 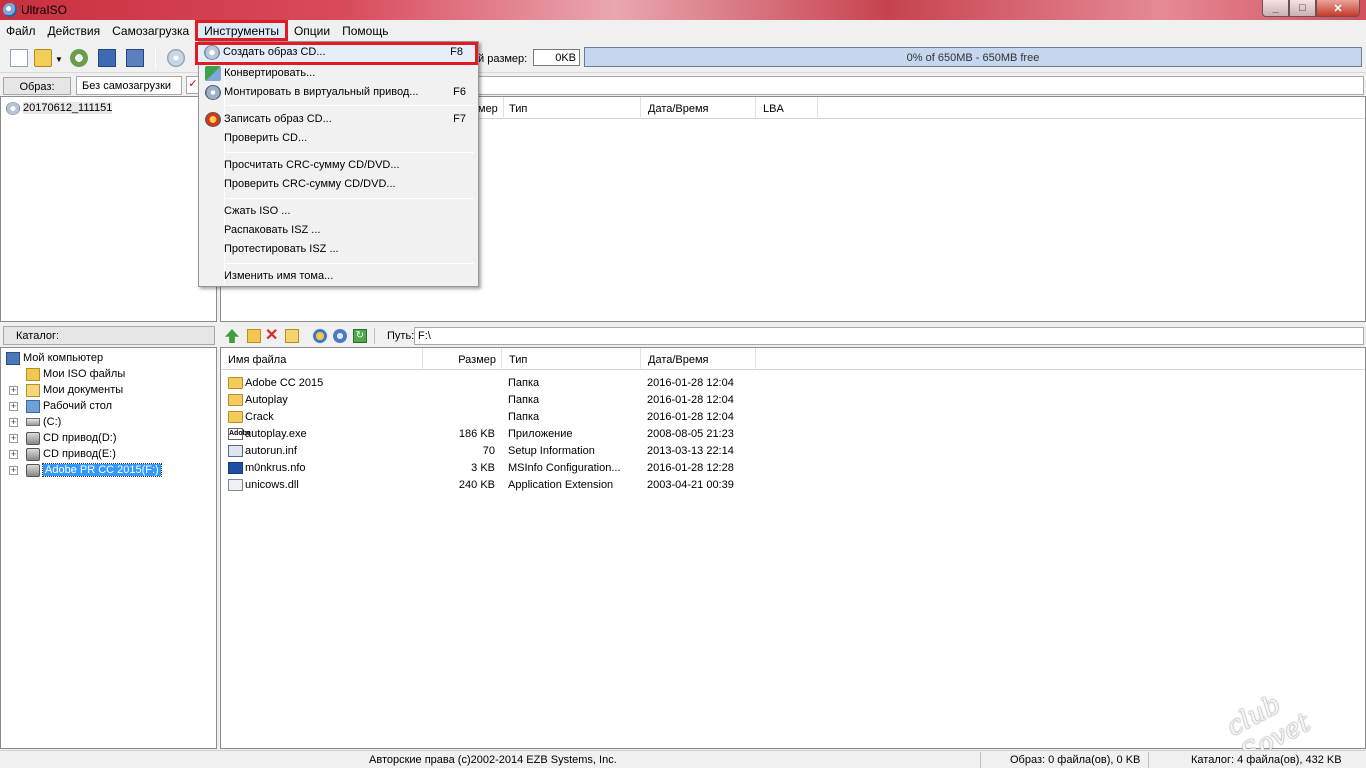 What do you see at coordinates (462, 359) in the screenshot?
I see `column-size: Размер` at bounding box center [462, 359].